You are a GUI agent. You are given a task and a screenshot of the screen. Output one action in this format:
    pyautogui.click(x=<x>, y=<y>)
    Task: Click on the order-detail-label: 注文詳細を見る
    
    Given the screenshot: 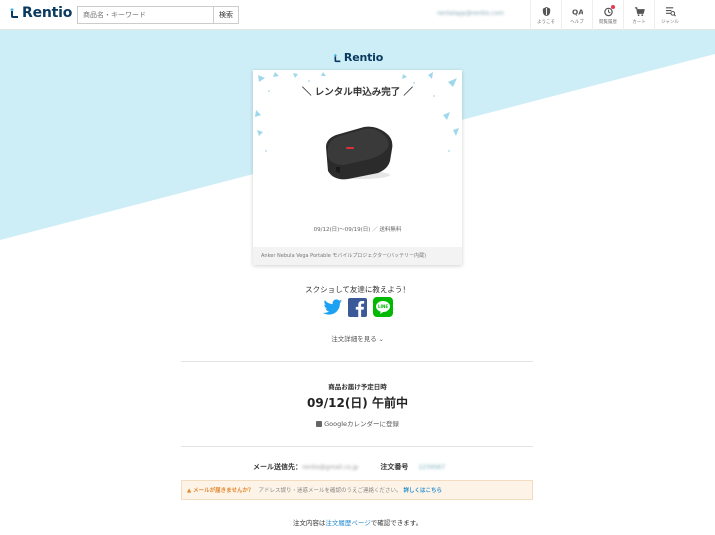 What is the action you would take?
    pyautogui.click(x=354, y=339)
    